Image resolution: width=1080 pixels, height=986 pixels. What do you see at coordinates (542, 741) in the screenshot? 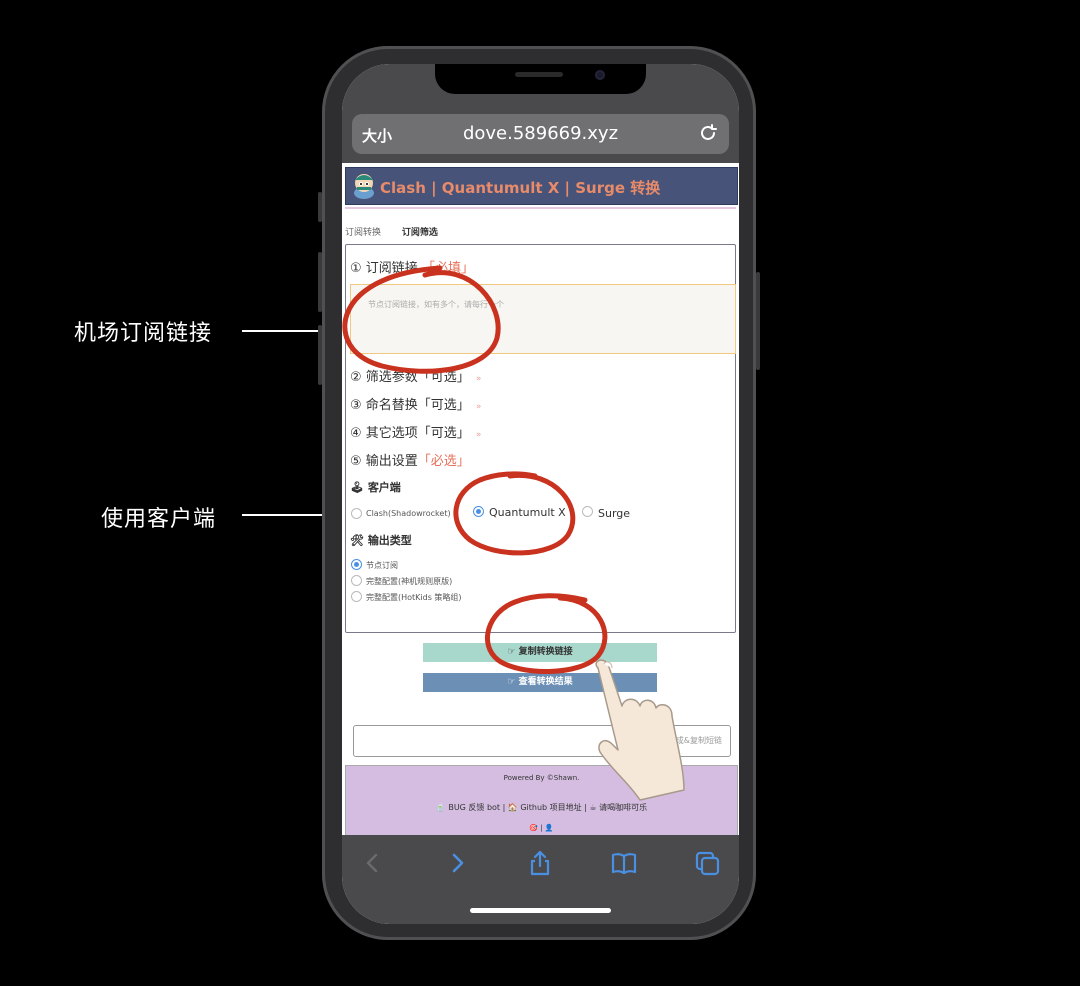
I see `shortlink-box: 生成&复制短链` at bounding box center [542, 741].